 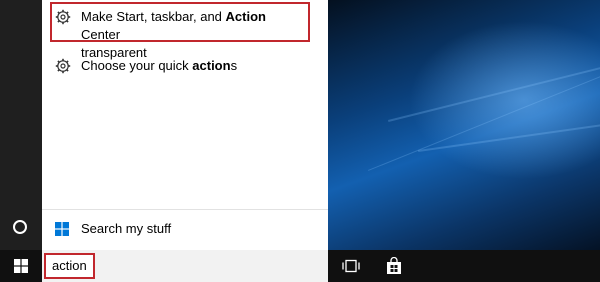 I want to click on task-view-icon, so click(x=351, y=266).